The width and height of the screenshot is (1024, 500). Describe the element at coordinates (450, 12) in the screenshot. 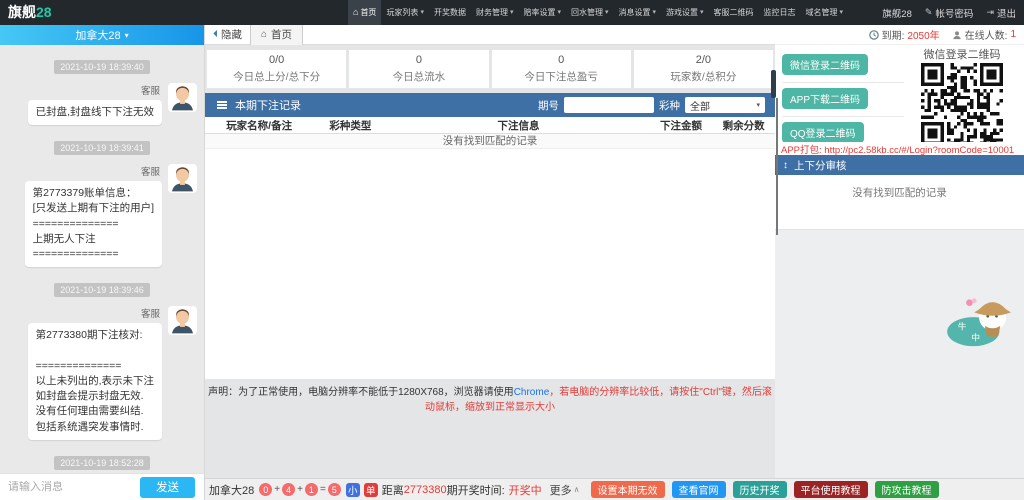

I see `nav-menu-item: 开奖数据` at that location.